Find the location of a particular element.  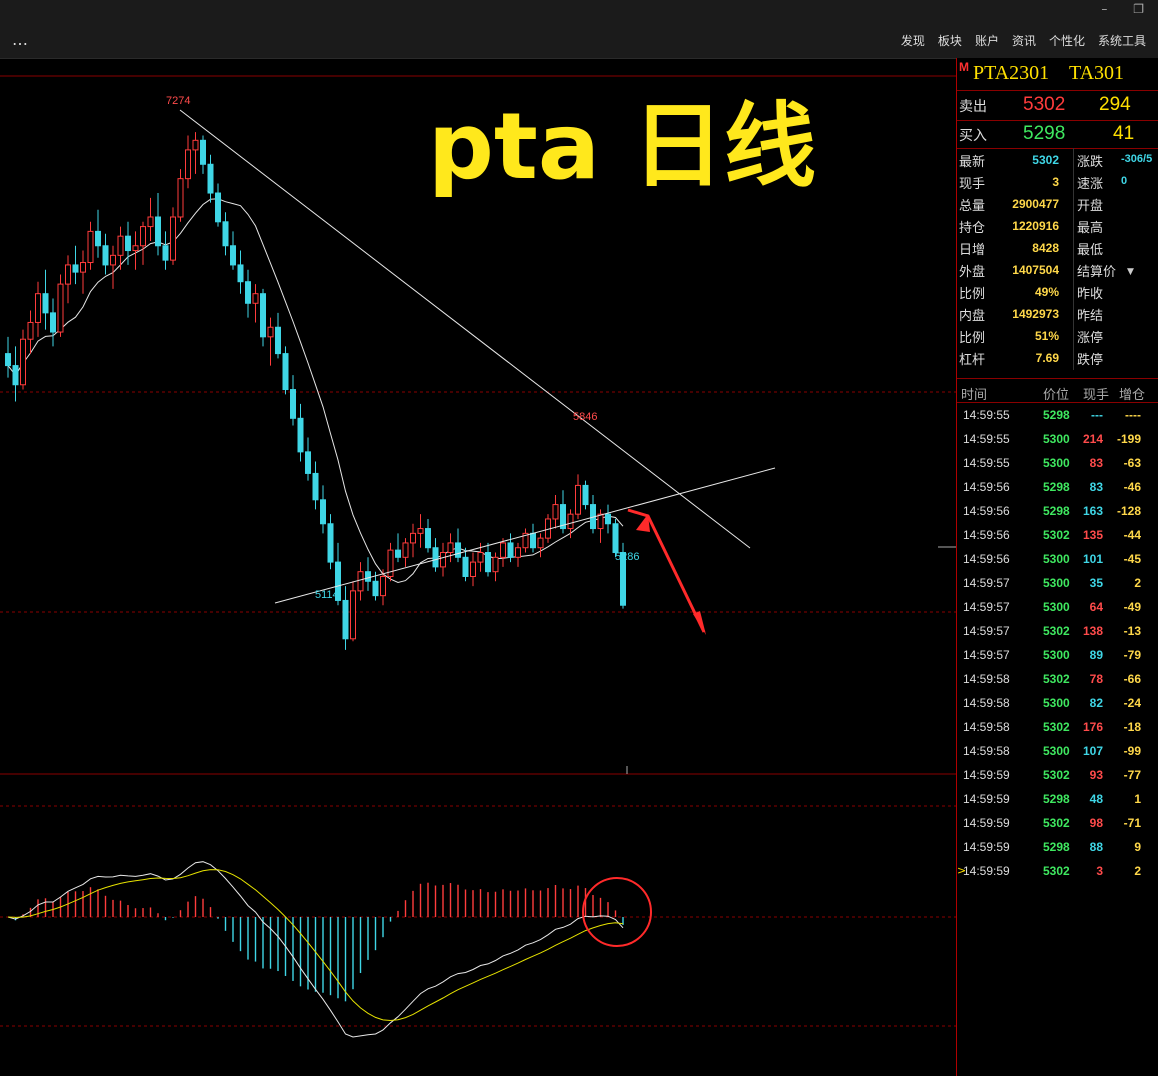

tick-row: 14:59:58 5302 176 -18 is located at coordinates (1057, 727).